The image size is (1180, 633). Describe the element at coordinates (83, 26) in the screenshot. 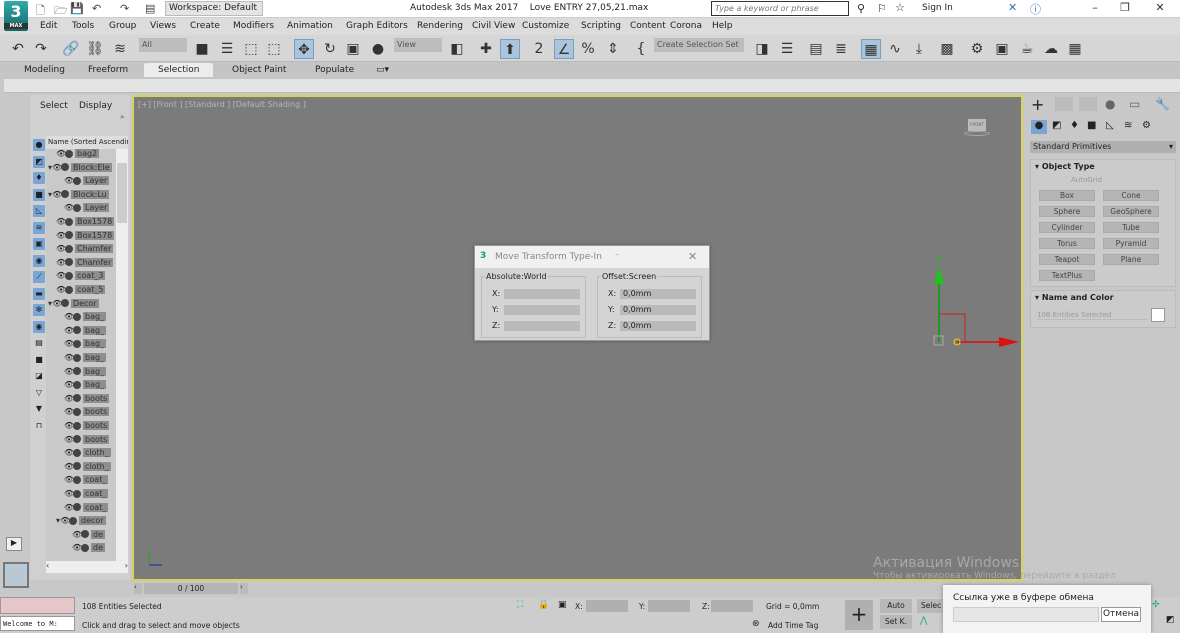

I see `menu-tools: Tools` at that location.